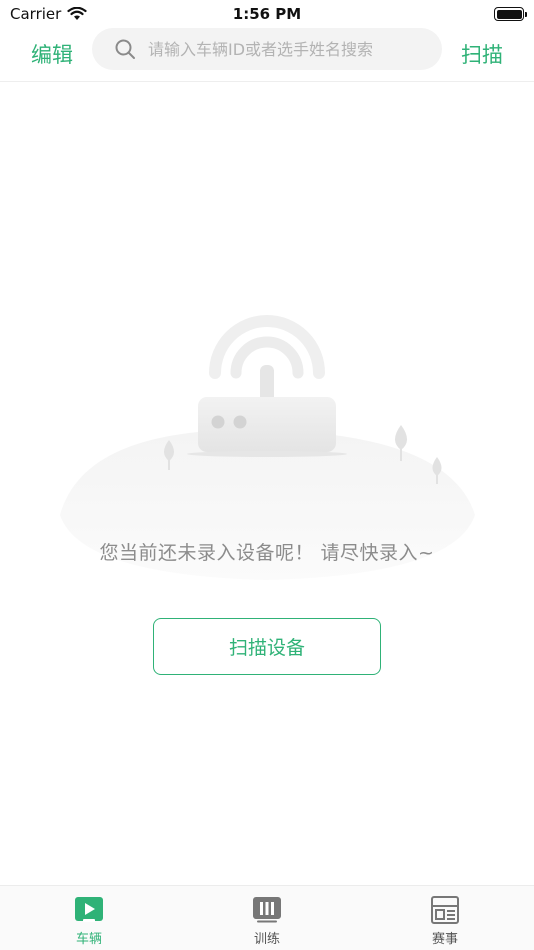  Describe the element at coordinates (125, 49) in the screenshot. I see `search-icon` at that location.